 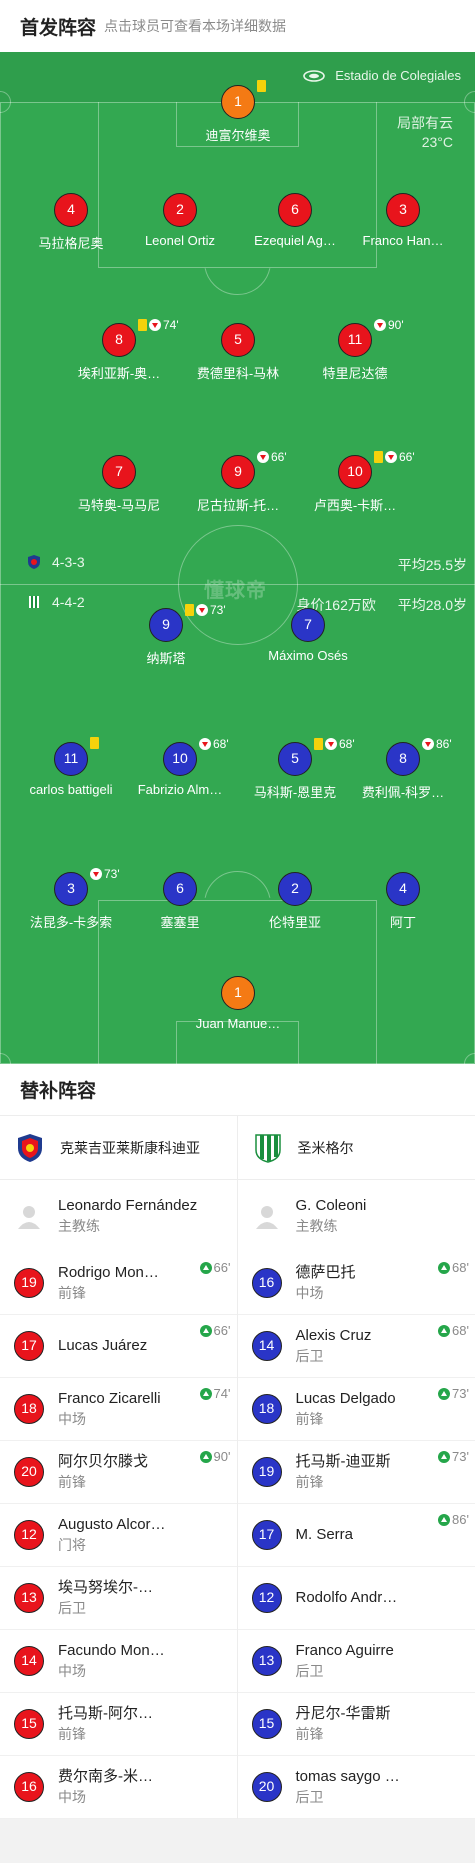 What do you see at coordinates (118, 1216) in the screenshot?
I see `home-coach-row: Leonardo Fernández 主教练` at bounding box center [118, 1216].